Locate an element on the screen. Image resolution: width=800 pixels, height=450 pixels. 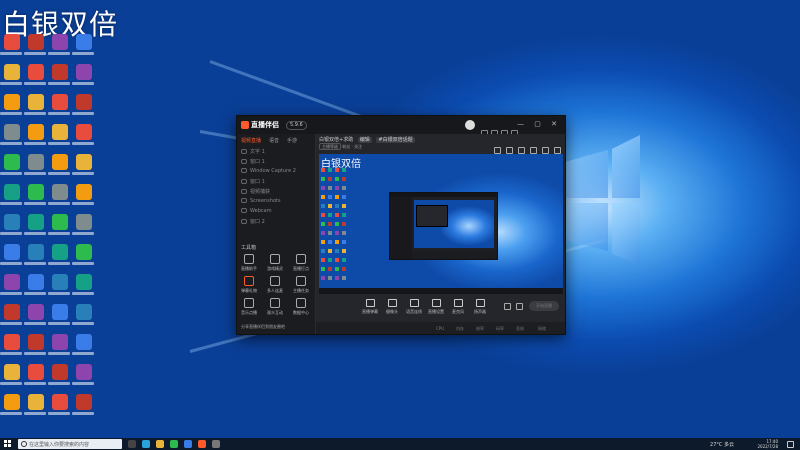
tool-game-sprite: 游戏精灵 is located at coordinates (275, 263).